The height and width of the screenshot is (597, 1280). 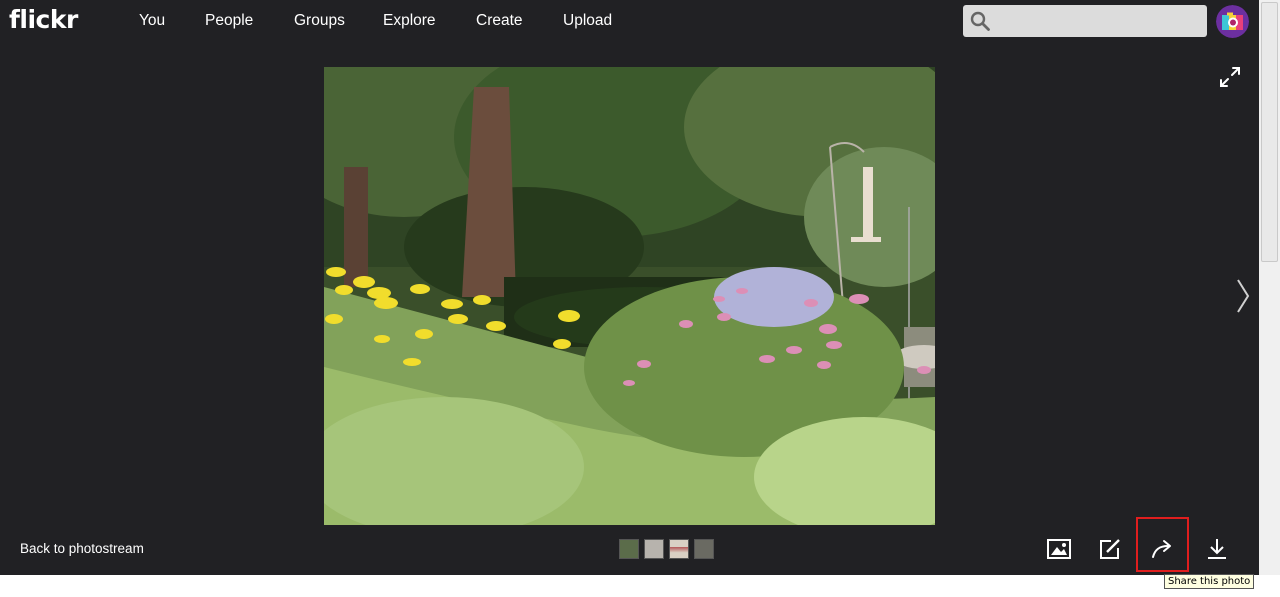 What do you see at coordinates (1209, 581) in the screenshot?
I see `share-tooltip: Share this photo` at bounding box center [1209, 581].